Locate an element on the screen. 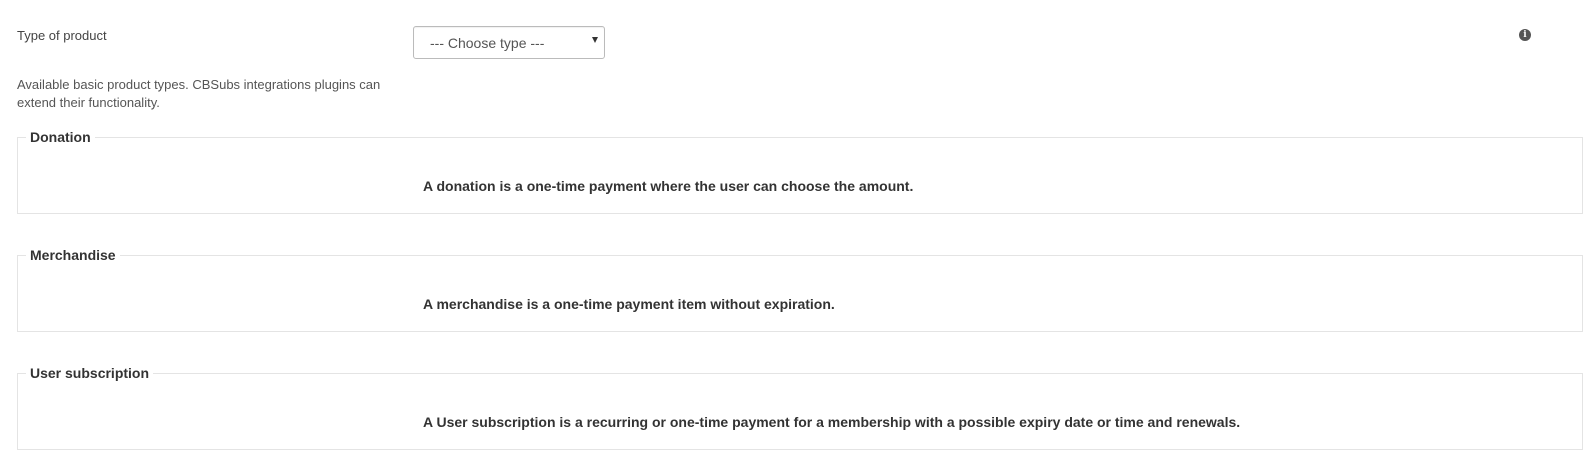 The image size is (1594, 473). product-type-label: Type of product is located at coordinates (62, 35).